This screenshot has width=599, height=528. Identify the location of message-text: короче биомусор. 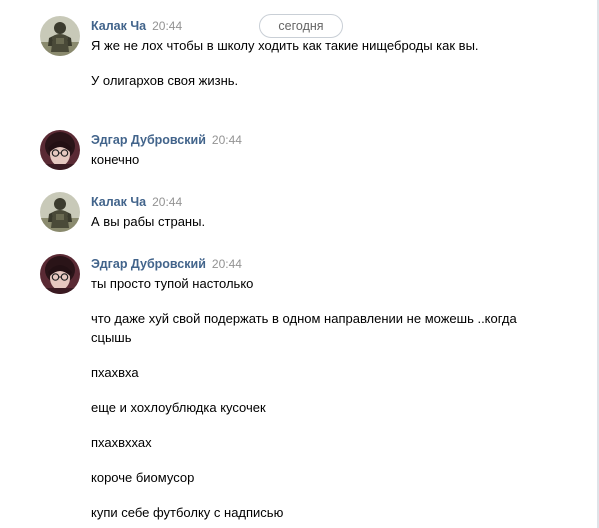
(143, 477).